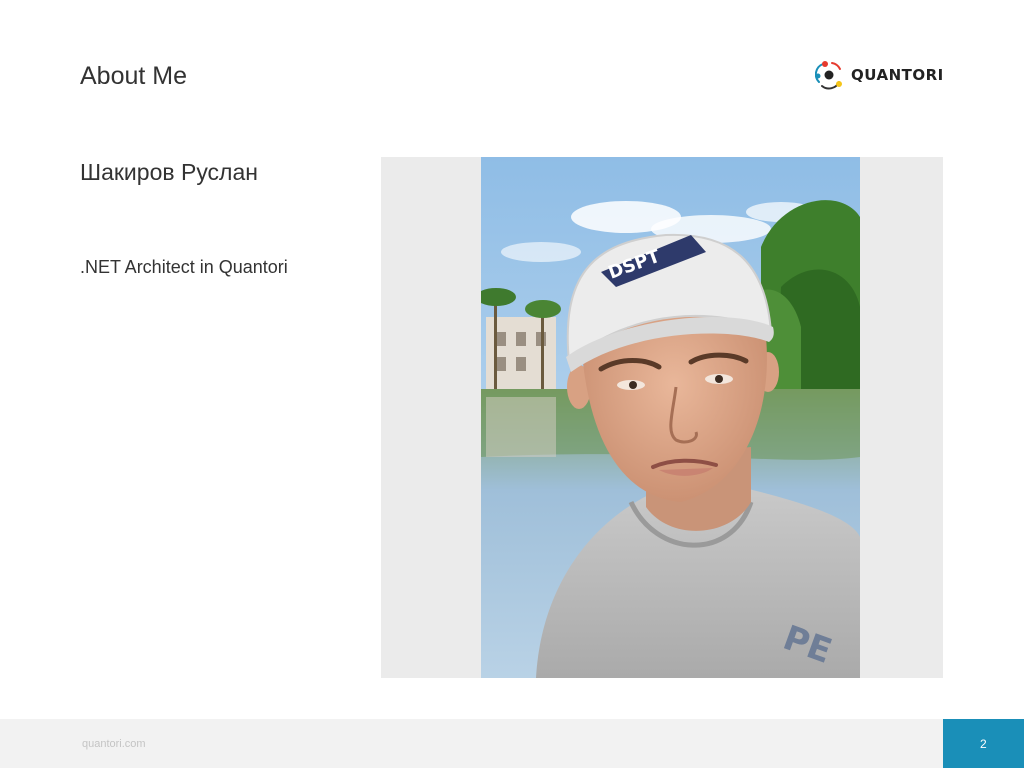 This screenshot has height=768, width=1024. I want to click on slide-title: About Me, so click(134, 76).